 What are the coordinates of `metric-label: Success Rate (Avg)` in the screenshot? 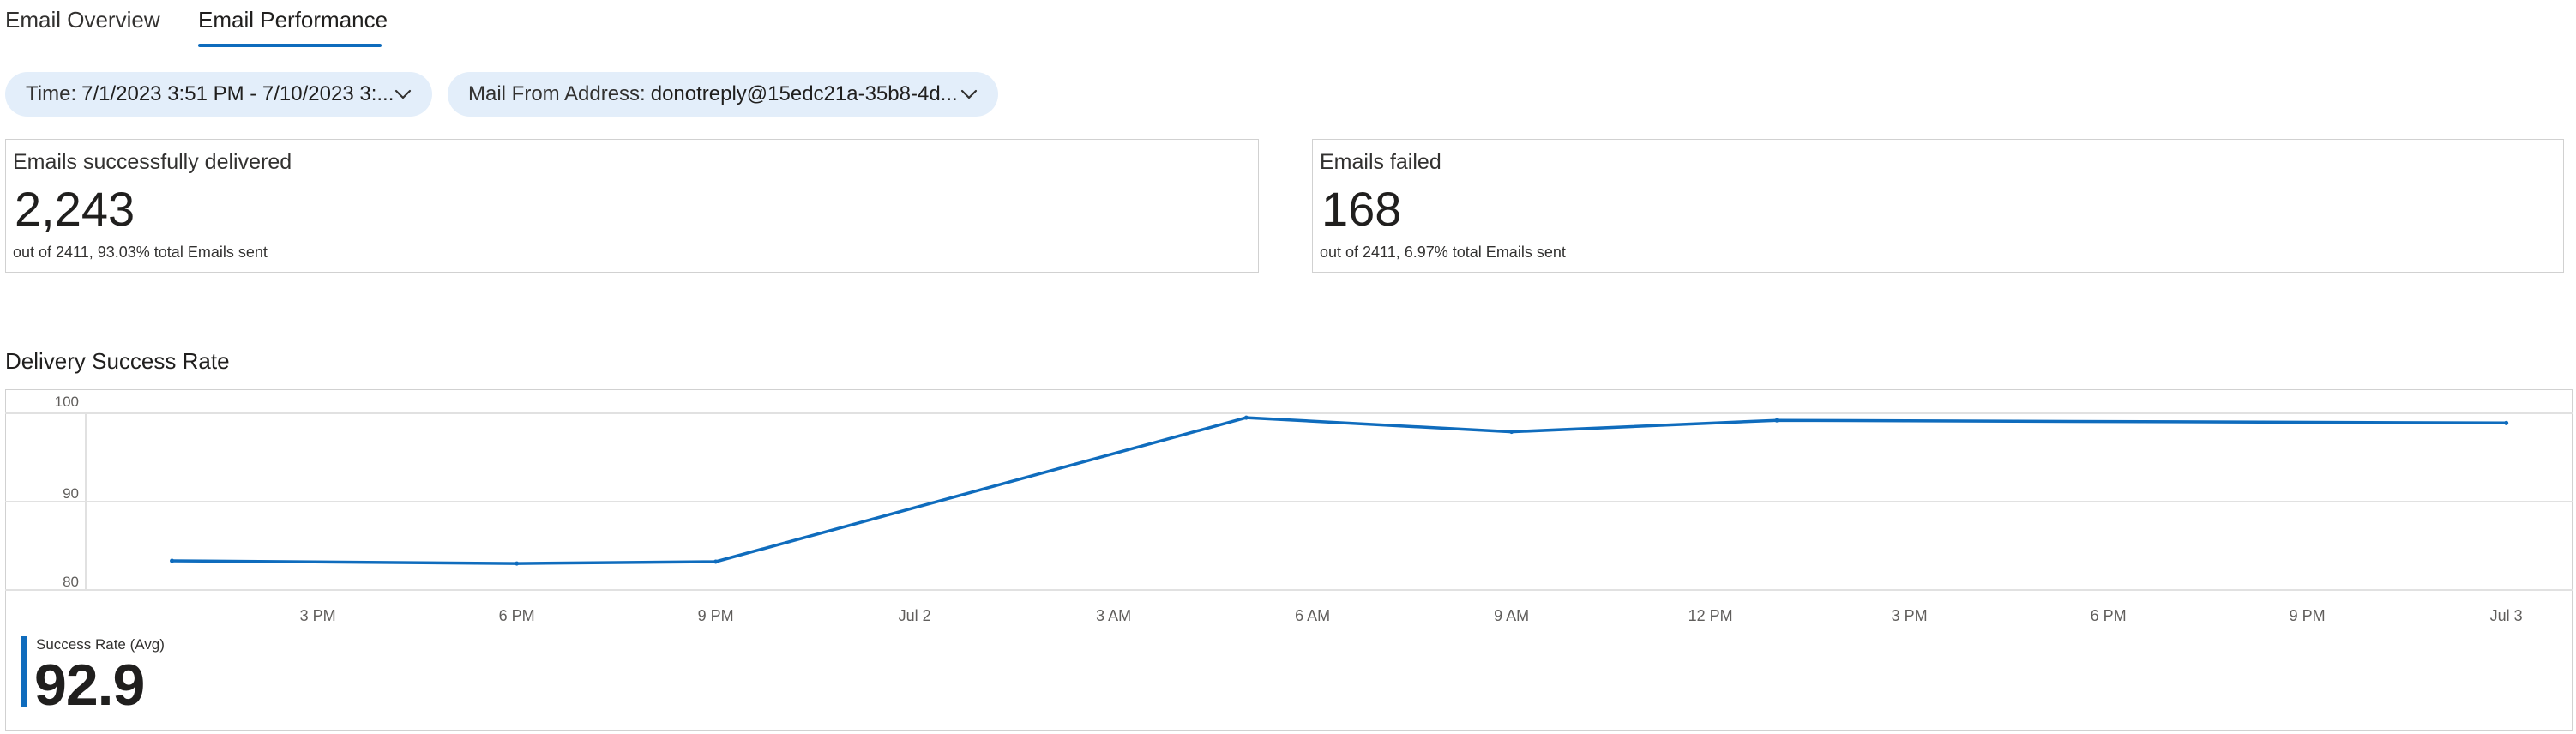 It's located at (100, 644).